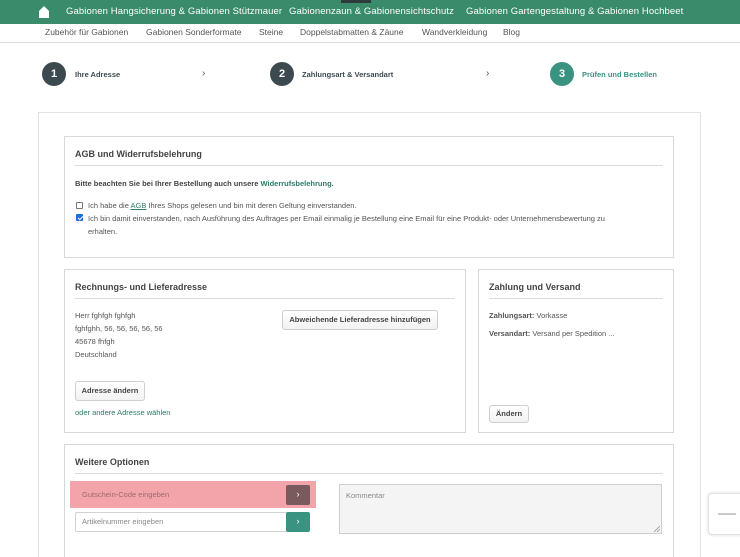 This screenshot has width=740, height=557. What do you see at coordinates (95, 341) in the screenshot?
I see `address-line-city: 45678 fhfgh` at bounding box center [95, 341].